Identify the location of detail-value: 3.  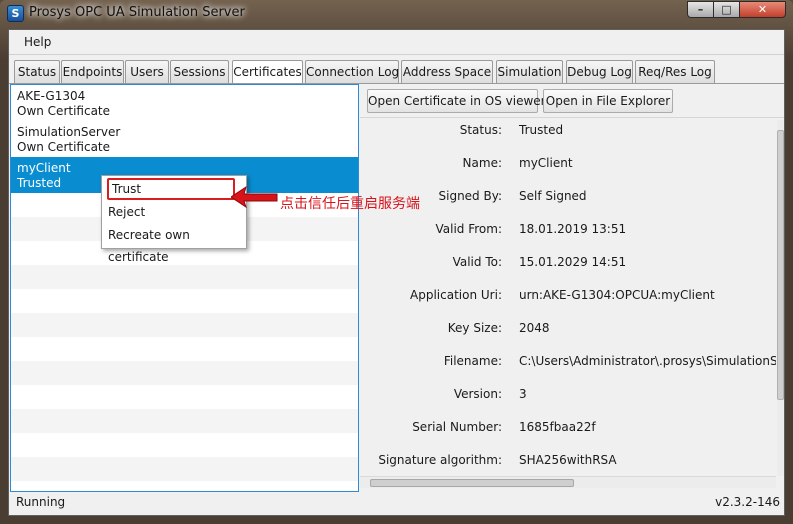
(523, 394).